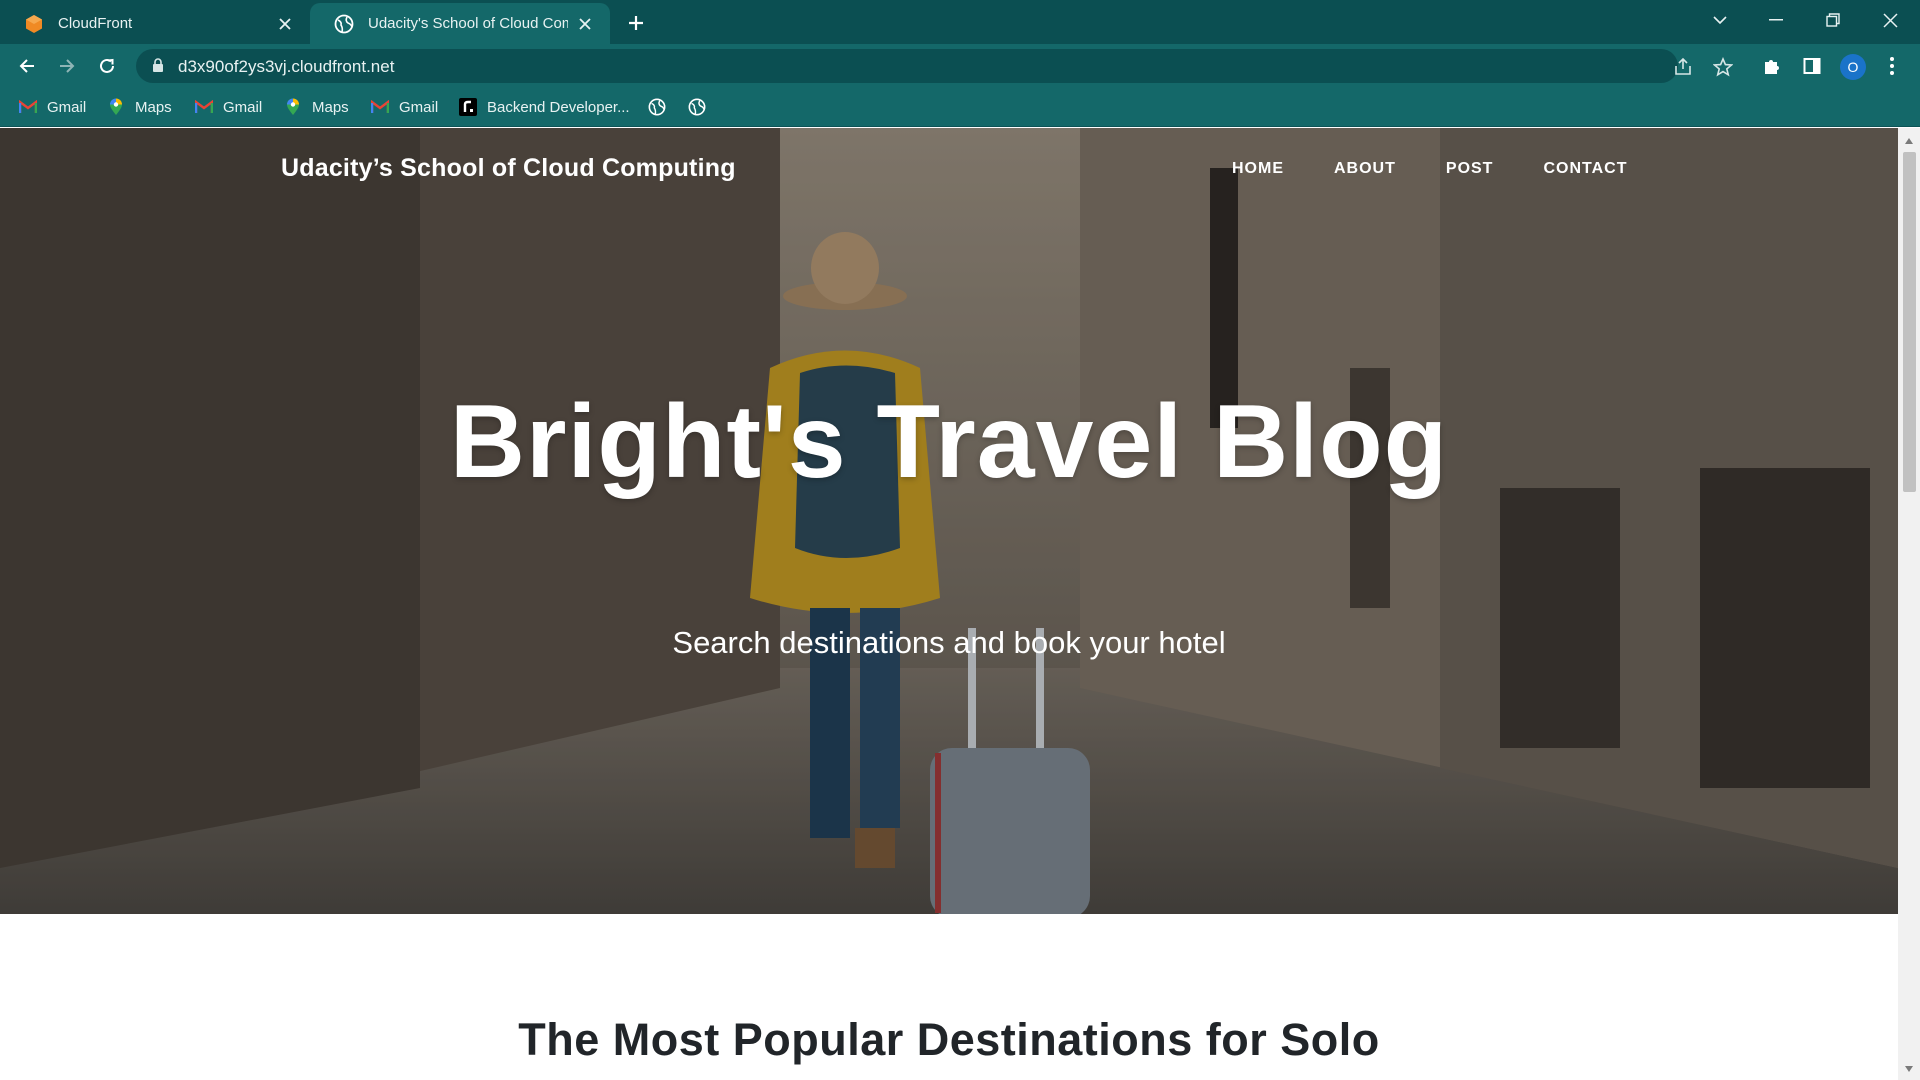 The height and width of the screenshot is (1080, 1920). I want to click on toolbar: d3x90of2ys3vj.cloudfront.net O, so click(960, 65).